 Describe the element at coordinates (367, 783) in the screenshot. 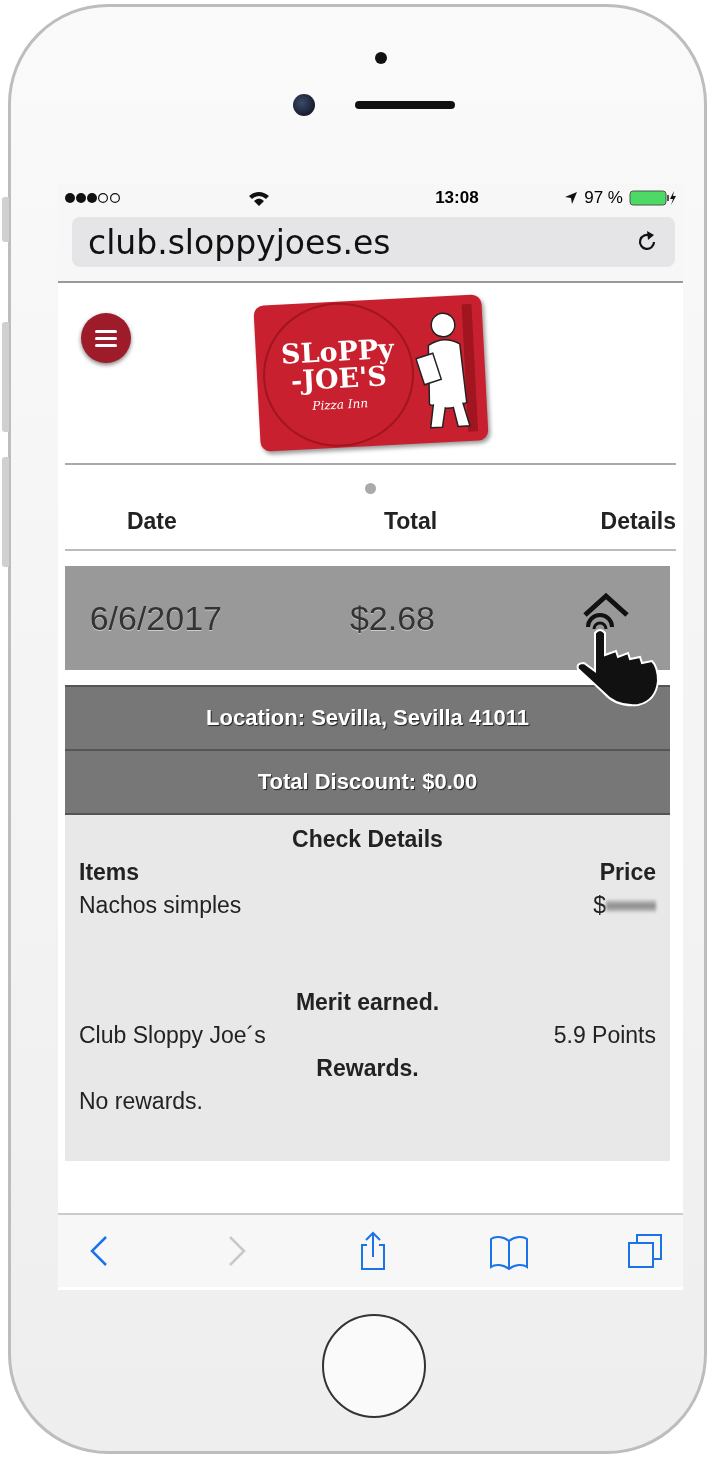

I see `discount-bar: Total Discount: $0.00` at that location.